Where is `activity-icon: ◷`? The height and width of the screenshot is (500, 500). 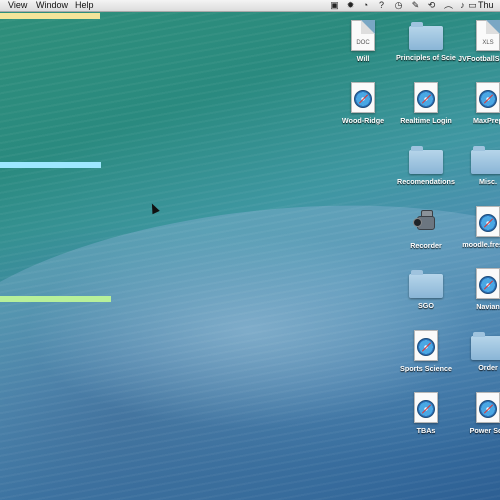
activity-icon: ◷ is located at coordinates (398, 5).